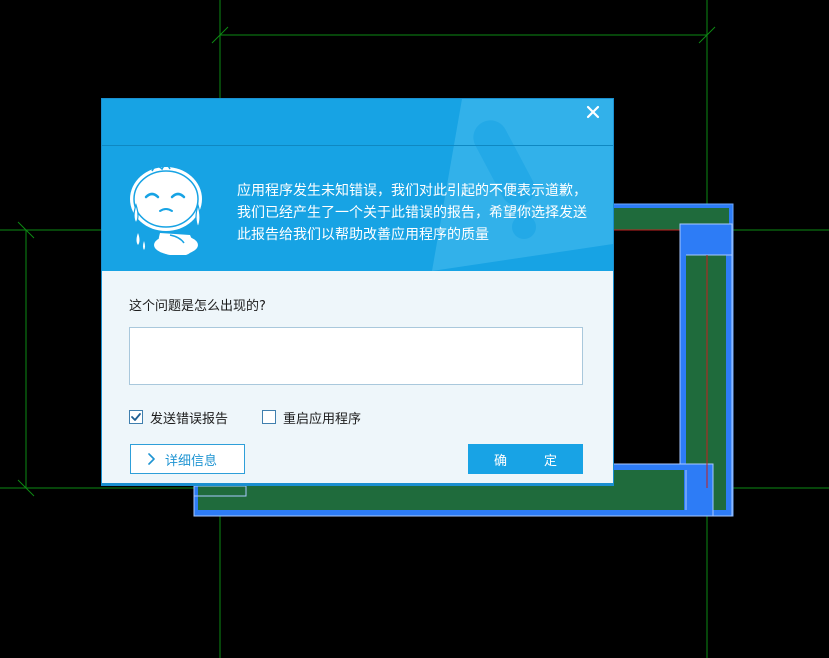 This screenshot has height=658, width=829. Describe the element at coordinates (322, 419) in the screenshot. I see `restart-app-label: 重启应用程序` at that location.